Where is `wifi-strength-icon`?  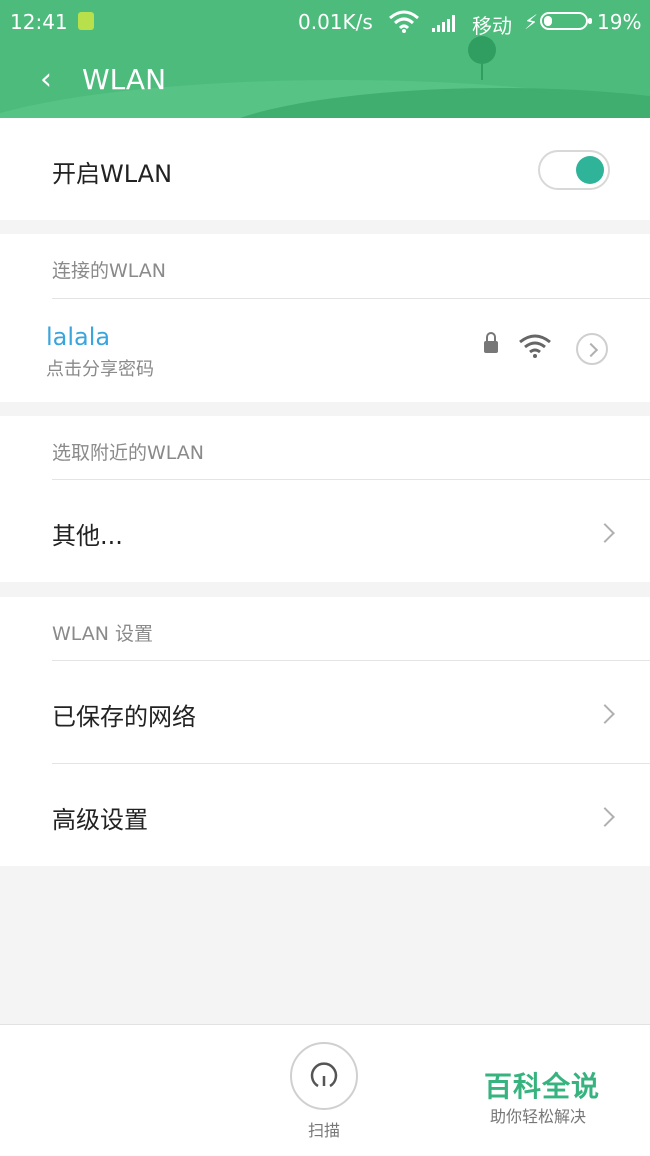
wifi-strength-icon is located at coordinates (535, 346).